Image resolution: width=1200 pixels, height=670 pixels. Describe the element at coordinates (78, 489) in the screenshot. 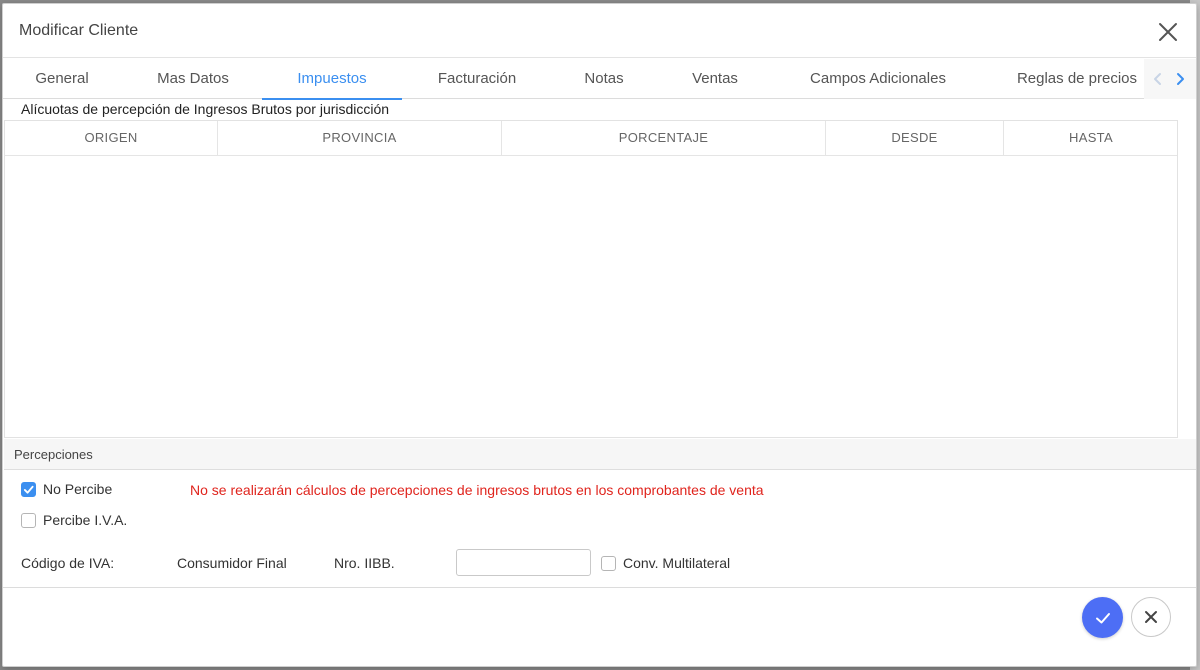

I see `no-percibe-label: No Percibe` at that location.